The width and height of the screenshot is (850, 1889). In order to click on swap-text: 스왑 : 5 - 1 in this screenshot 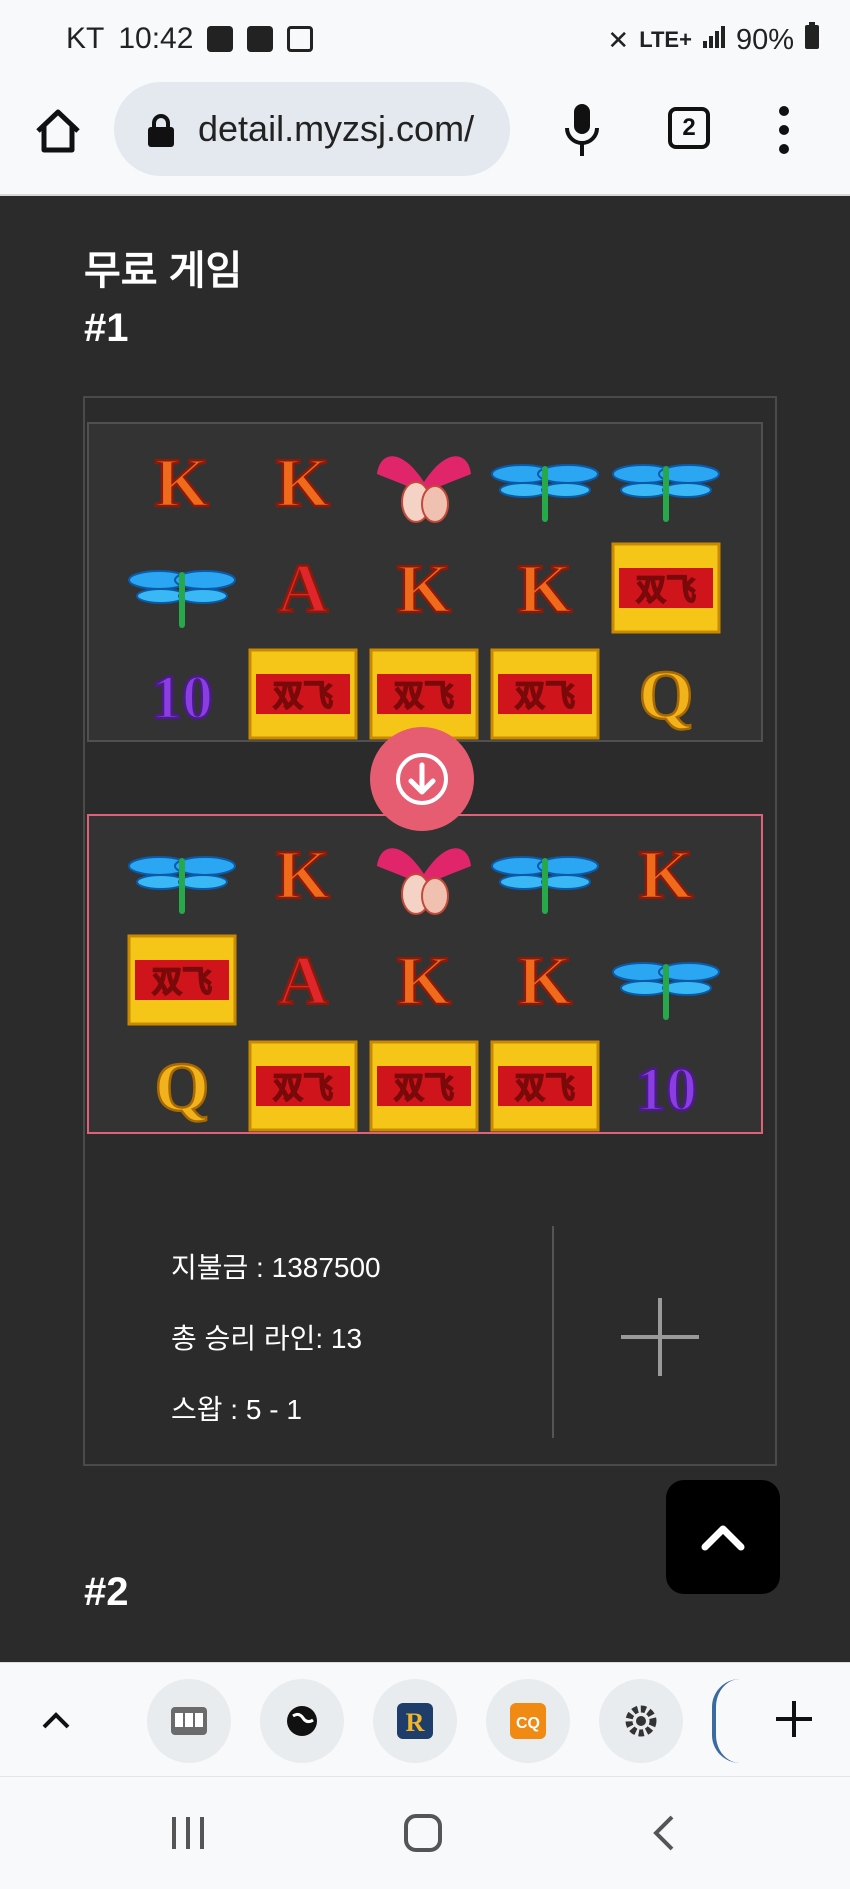, I will do `click(236, 1409)`.